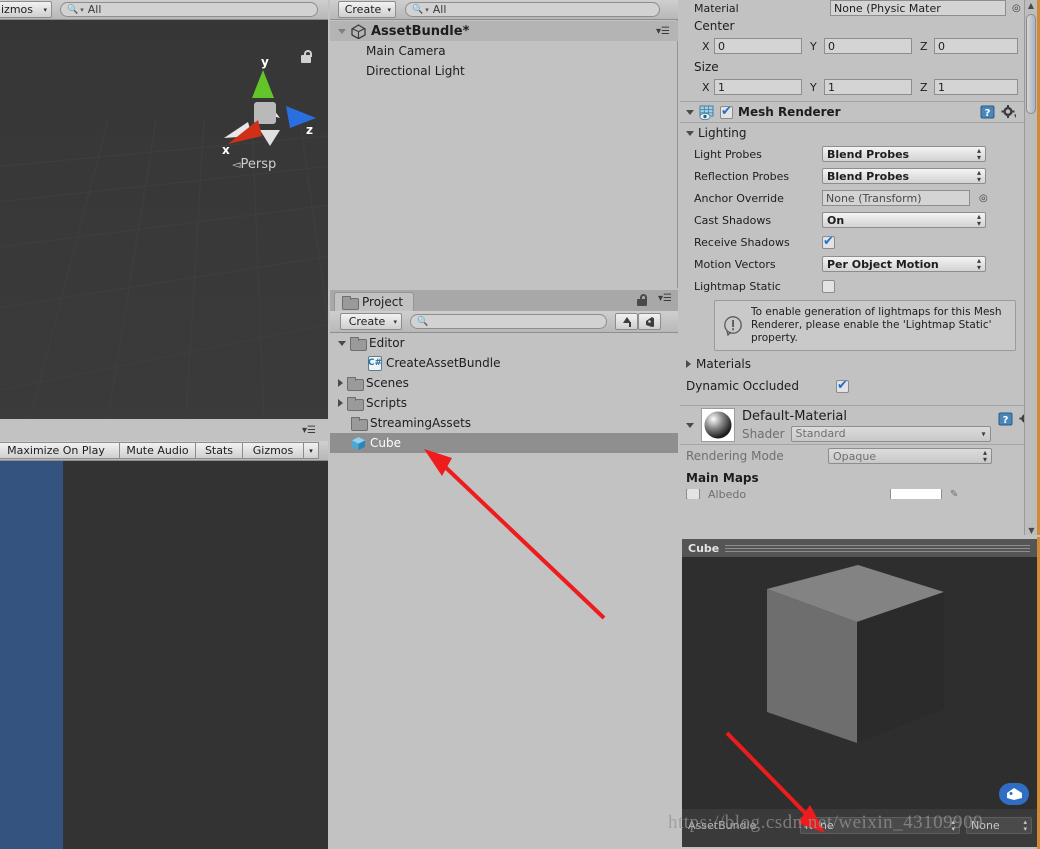  Describe the element at coordinates (910, 456) in the screenshot. I see `rendering-mode-dropdown: Opaque ▴ ▾` at that location.